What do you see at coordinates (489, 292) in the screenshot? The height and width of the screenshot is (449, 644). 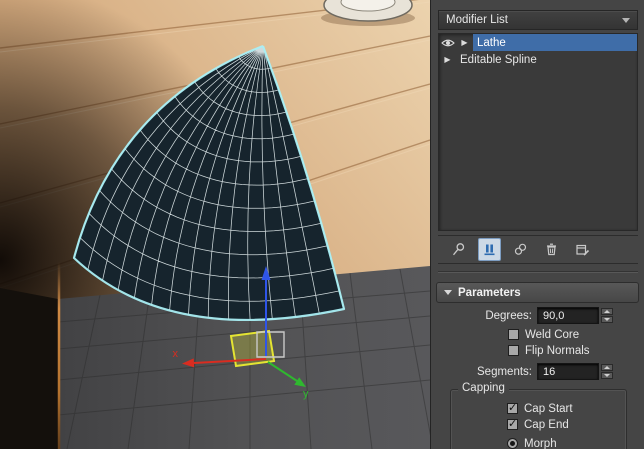 I see `rollout-title: Parameters` at bounding box center [489, 292].